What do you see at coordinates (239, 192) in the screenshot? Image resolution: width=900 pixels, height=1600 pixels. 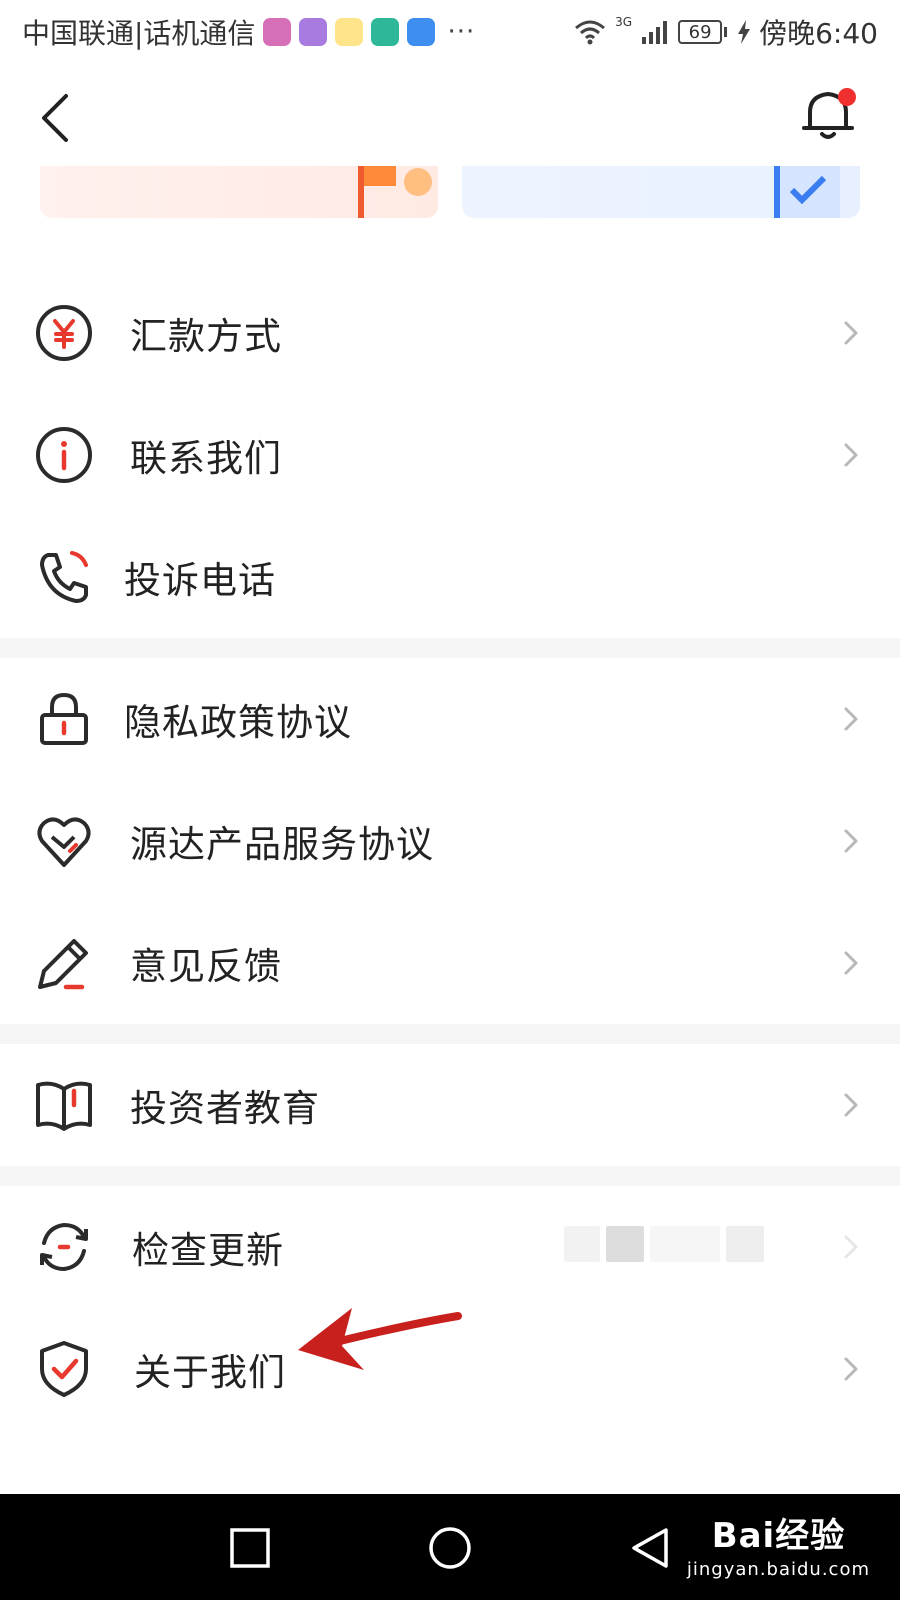 I see `promo-banner-left` at bounding box center [239, 192].